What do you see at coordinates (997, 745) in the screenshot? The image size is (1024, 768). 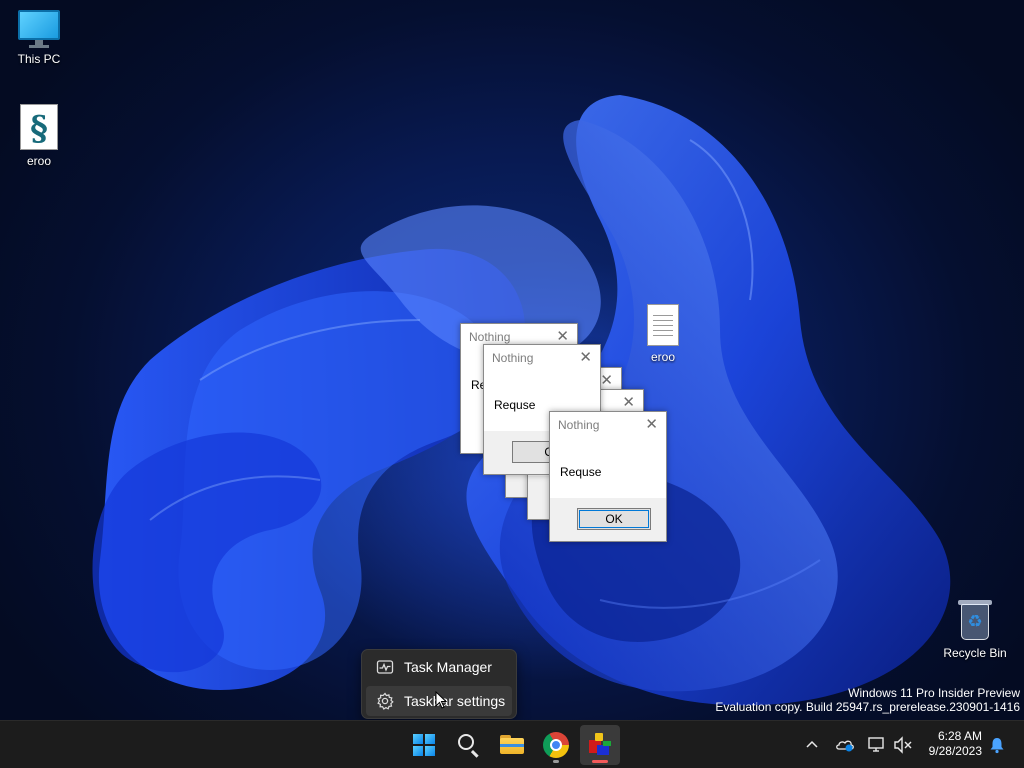 I see `notification-bell-icon` at bounding box center [997, 745].